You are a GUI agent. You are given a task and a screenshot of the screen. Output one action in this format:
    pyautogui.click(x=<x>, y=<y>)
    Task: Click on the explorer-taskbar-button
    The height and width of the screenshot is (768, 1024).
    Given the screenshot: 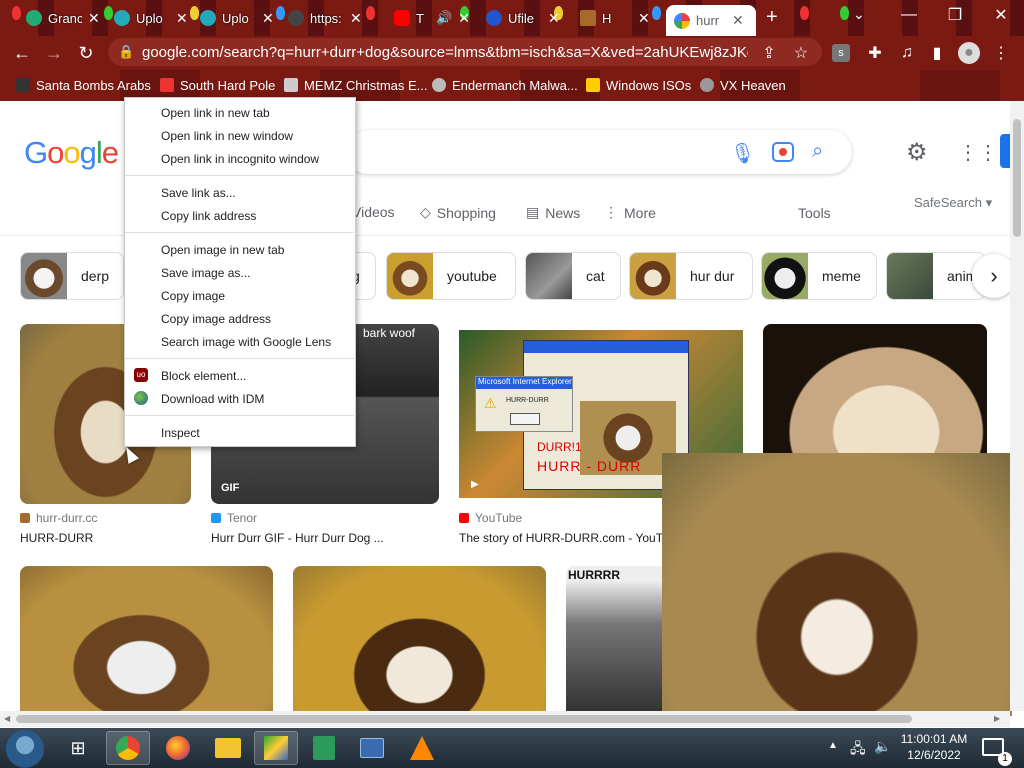 What is the action you would take?
    pyautogui.click(x=228, y=748)
    